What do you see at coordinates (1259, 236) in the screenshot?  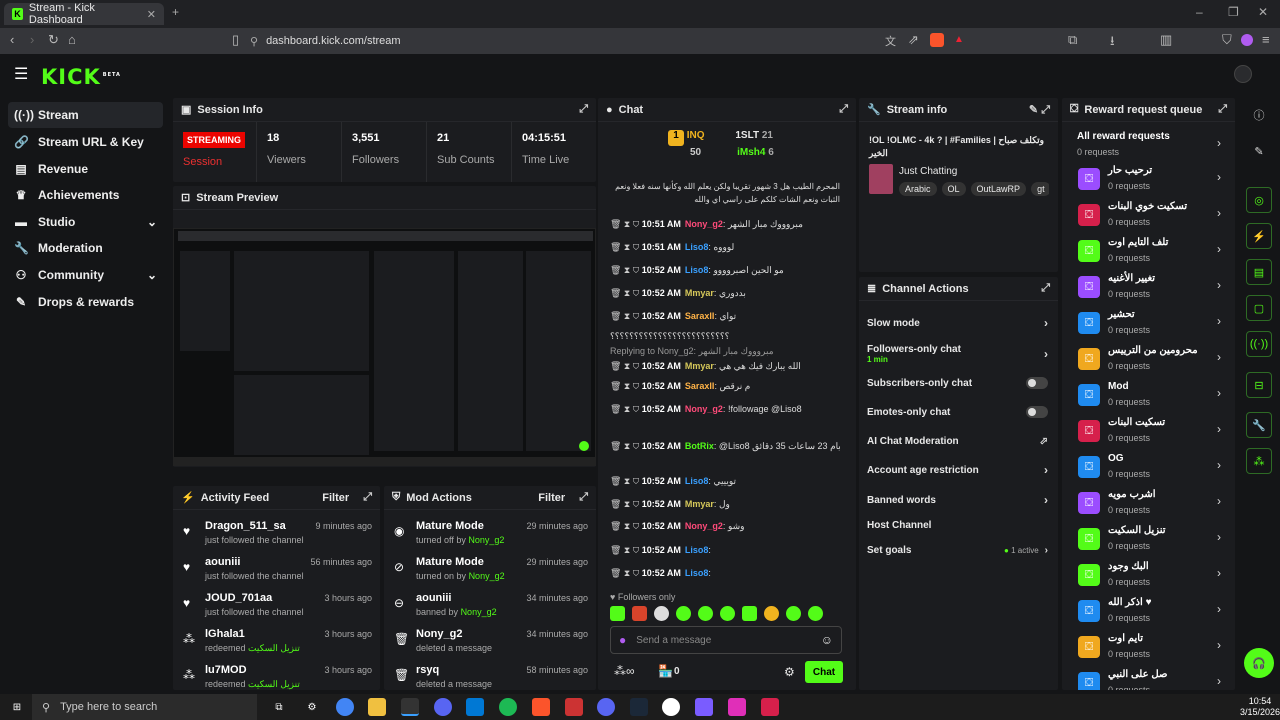 I see `lightning-icon: ⚡` at bounding box center [1259, 236].